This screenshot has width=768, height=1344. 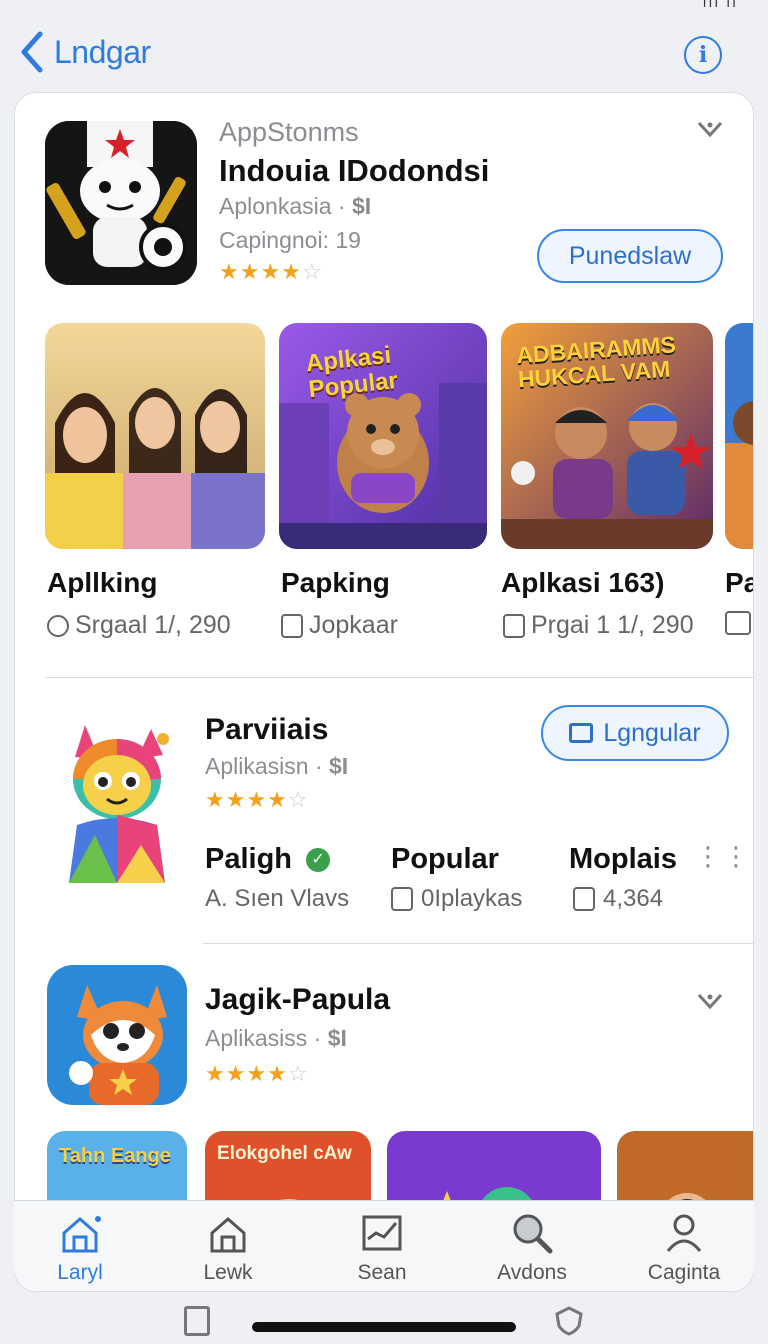 What do you see at coordinates (382, 1233) in the screenshot?
I see `chart-icon` at bounding box center [382, 1233].